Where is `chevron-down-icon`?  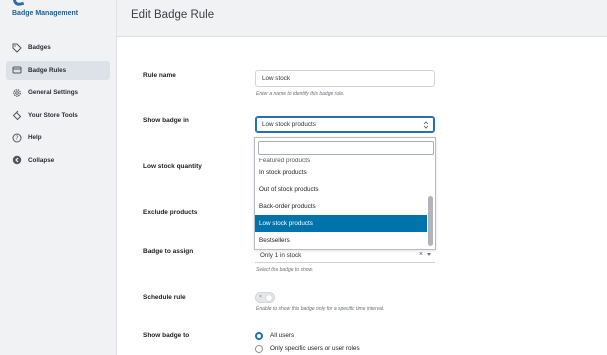 chevron-down-icon is located at coordinates (429, 254).